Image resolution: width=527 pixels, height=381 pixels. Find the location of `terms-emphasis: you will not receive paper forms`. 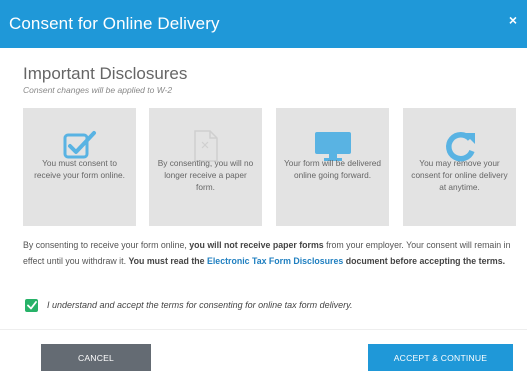

terms-emphasis: you will not receive paper forms is located at coordinates (256, 245).